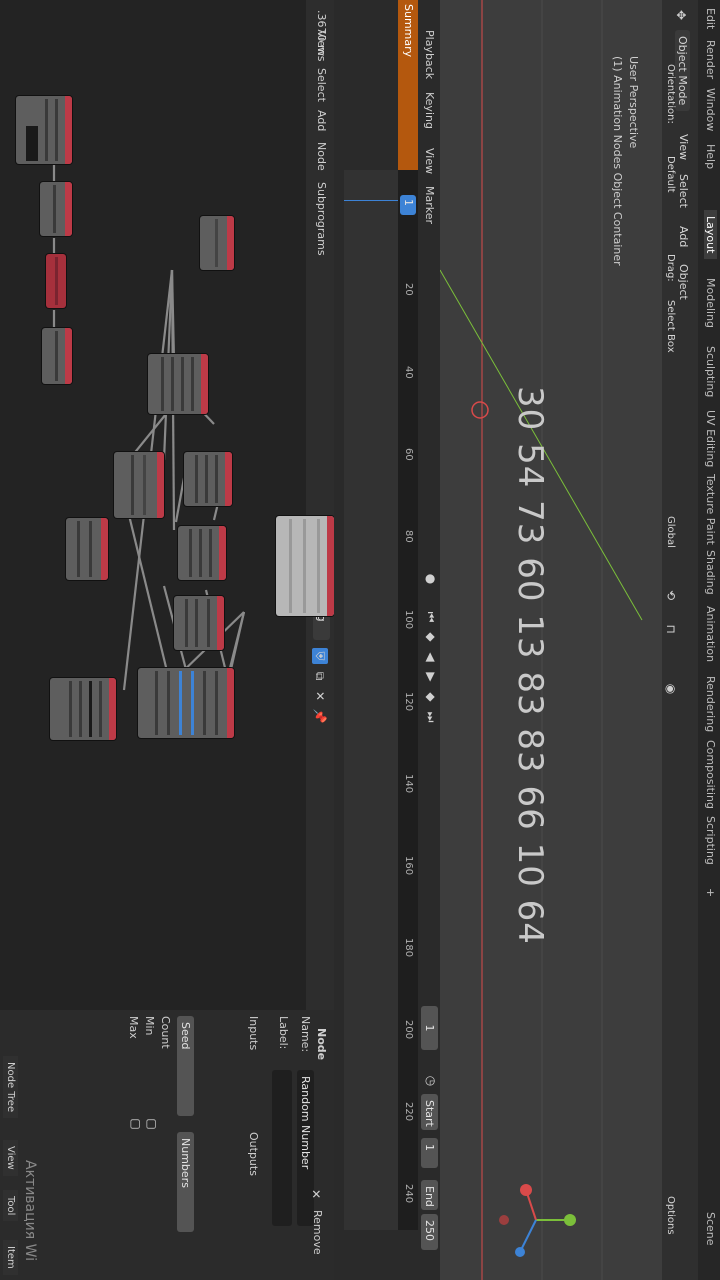 The width and height of the screenshot is (720, 1280). What do you see at coordinates (670, 174) in the screenshot?
I see `orientation-dropdown: Default` at bounding box center [670, 174].